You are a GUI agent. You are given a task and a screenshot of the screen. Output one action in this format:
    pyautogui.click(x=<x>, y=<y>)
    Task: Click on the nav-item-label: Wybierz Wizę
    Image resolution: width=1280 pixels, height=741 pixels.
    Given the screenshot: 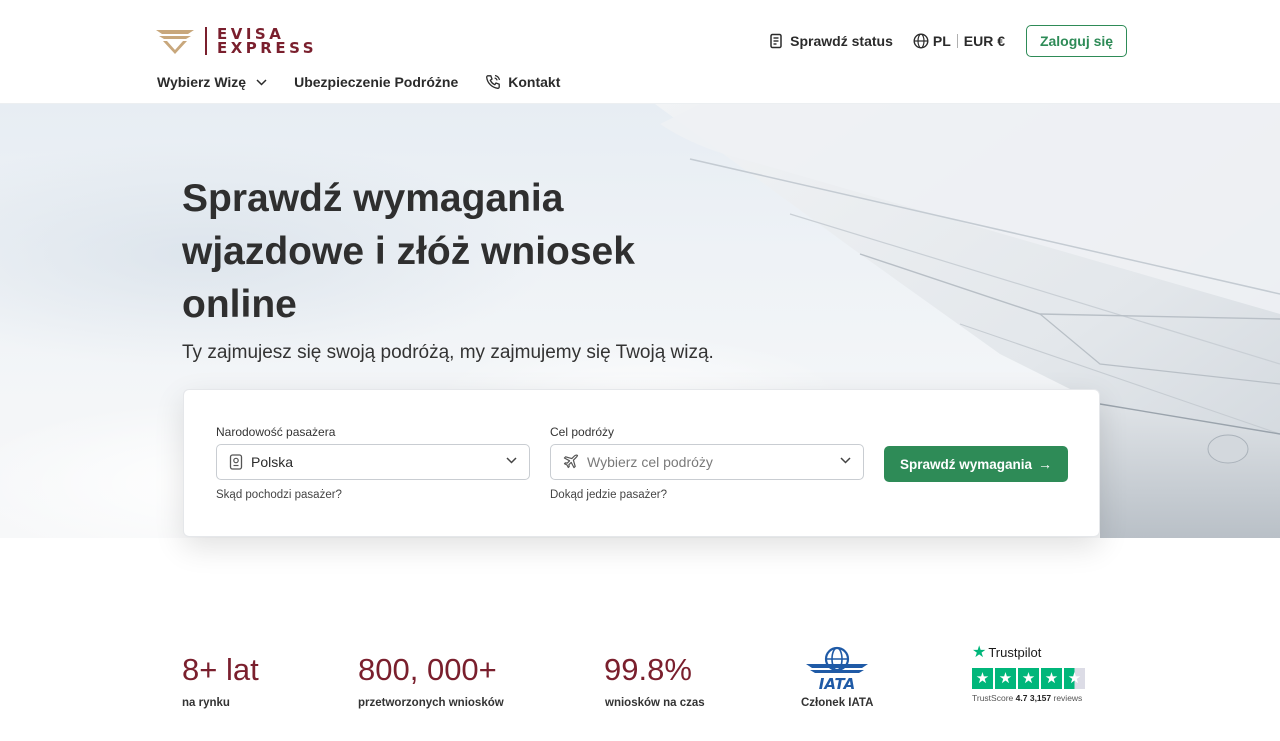 What is the action you would take?
    pyautogui.click(x=202, y=82)
    